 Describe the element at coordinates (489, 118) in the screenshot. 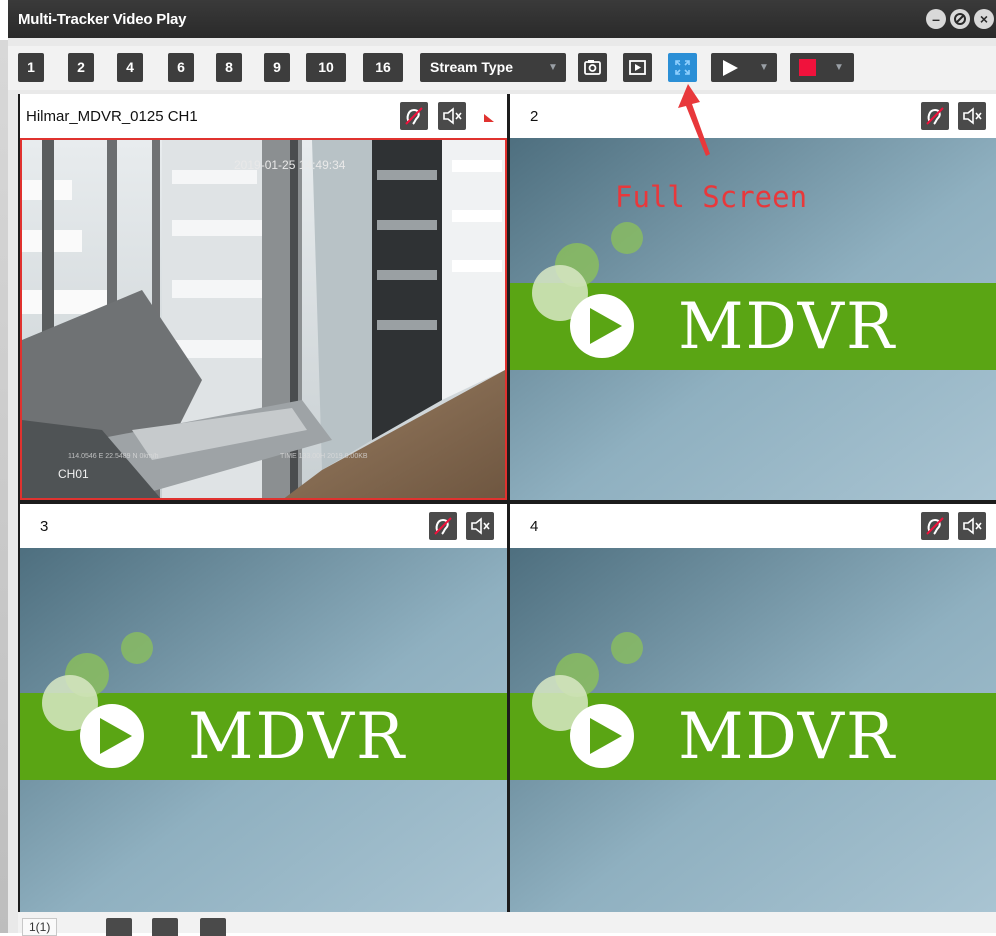

I see `signal-indicator-icon` at that location.